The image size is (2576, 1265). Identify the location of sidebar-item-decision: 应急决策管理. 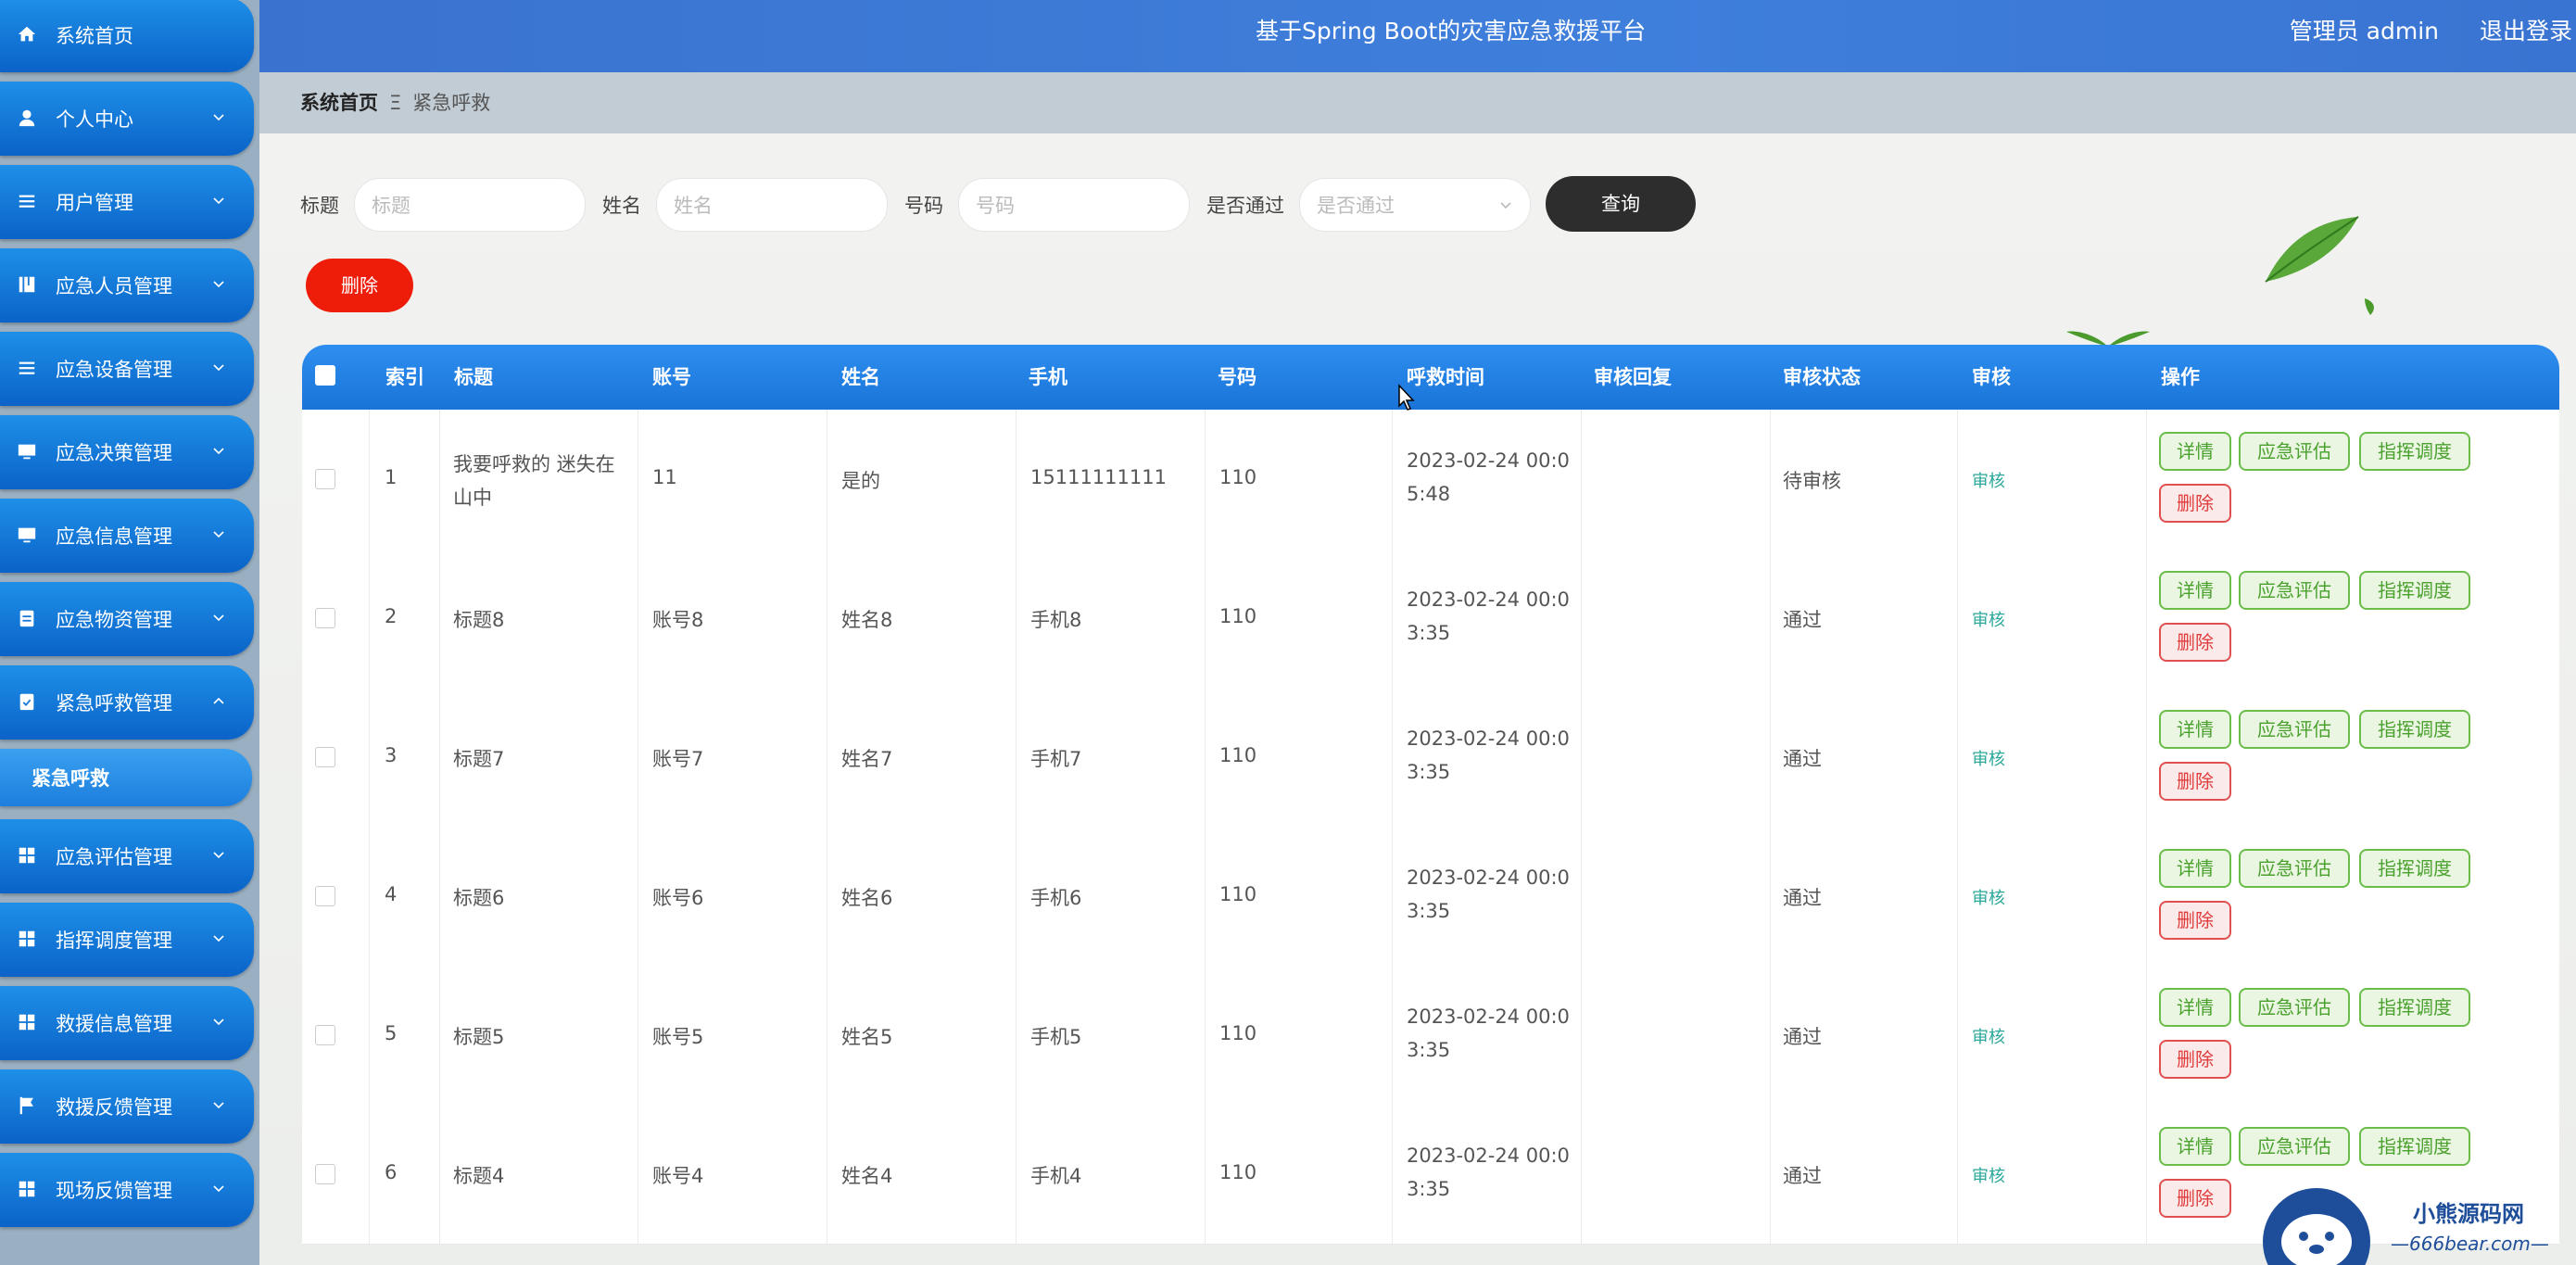
(127, 452).